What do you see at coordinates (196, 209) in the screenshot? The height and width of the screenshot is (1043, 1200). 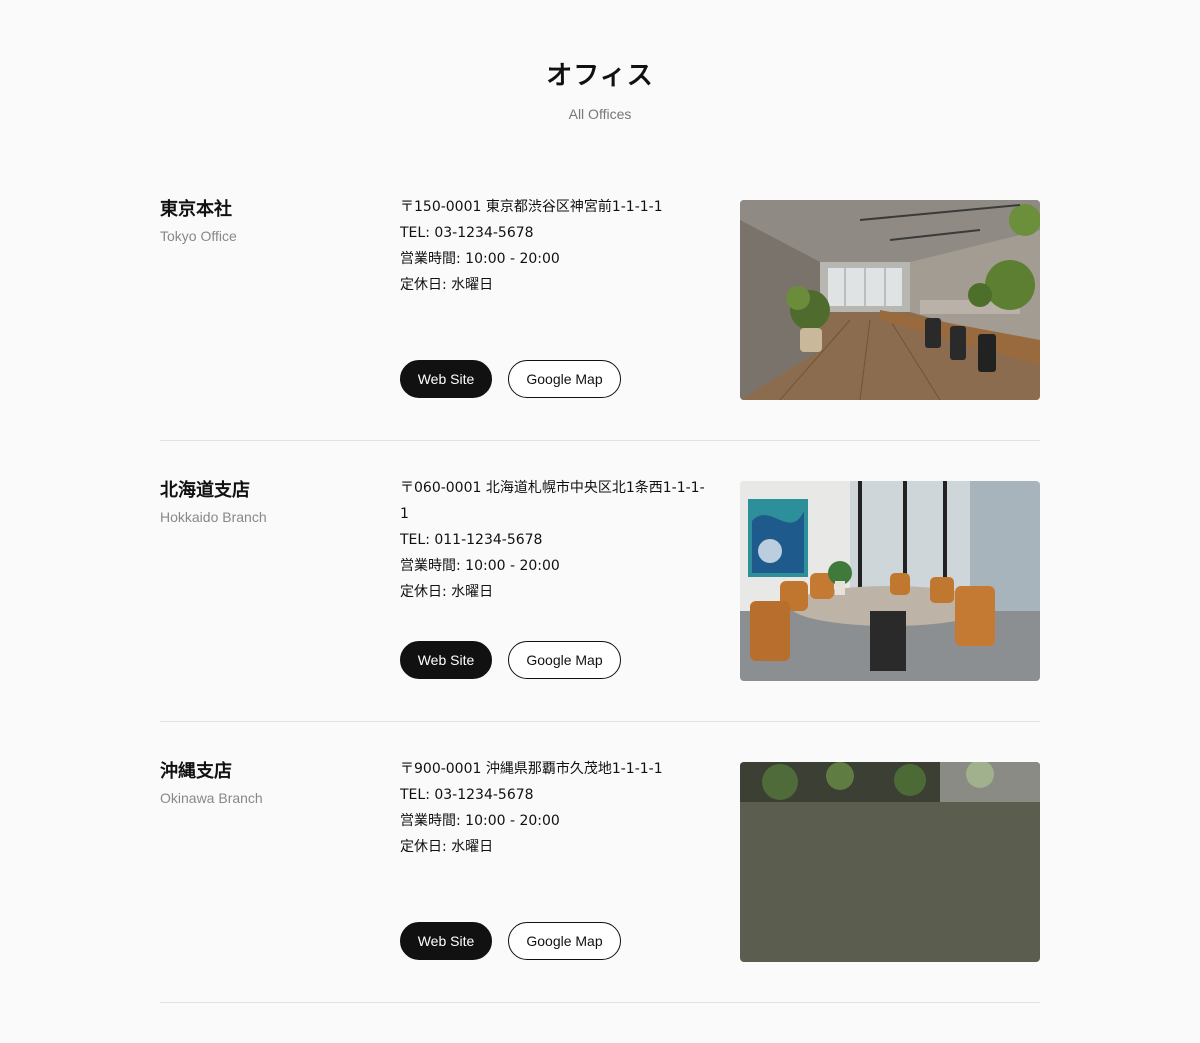 I see `office-name: 東京本社` at bounding box center [196, 209].